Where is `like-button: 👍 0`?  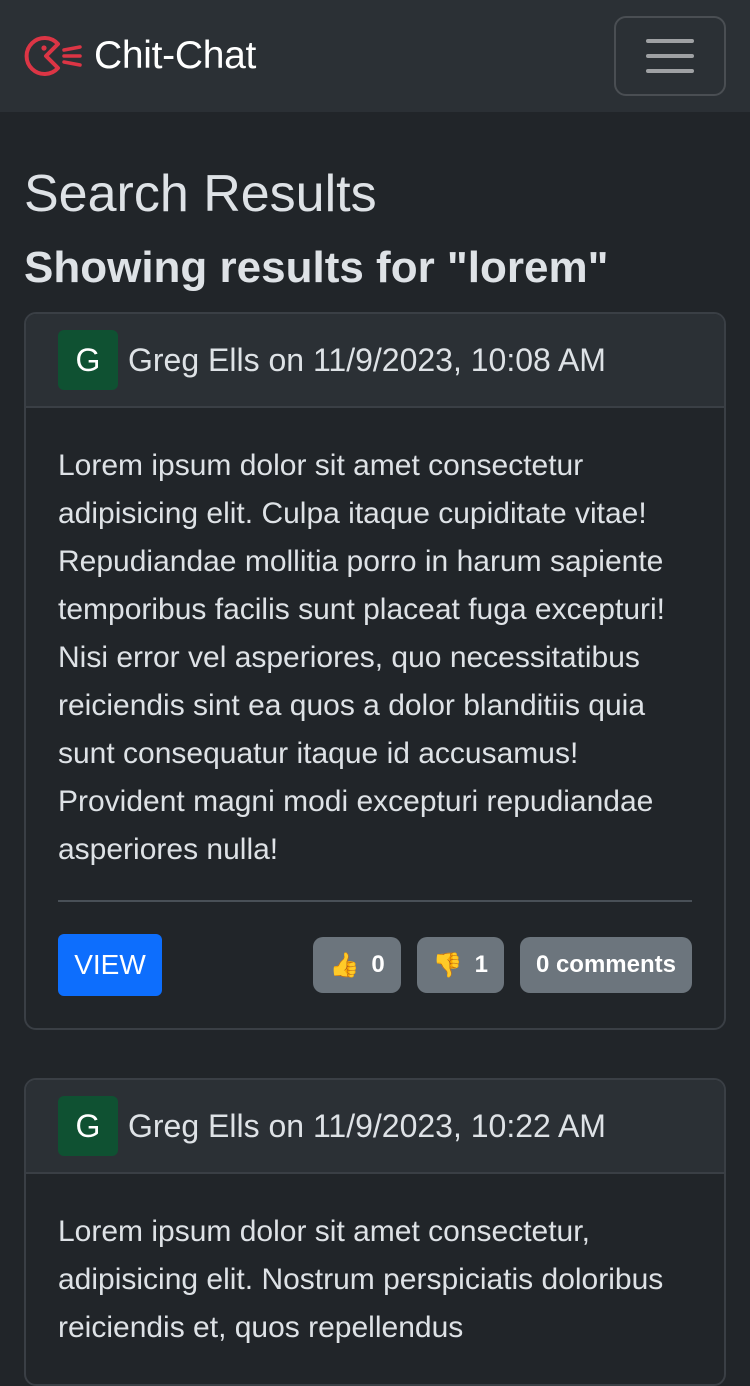 like-button: 👍 0 is located at coordinates (357, 965).